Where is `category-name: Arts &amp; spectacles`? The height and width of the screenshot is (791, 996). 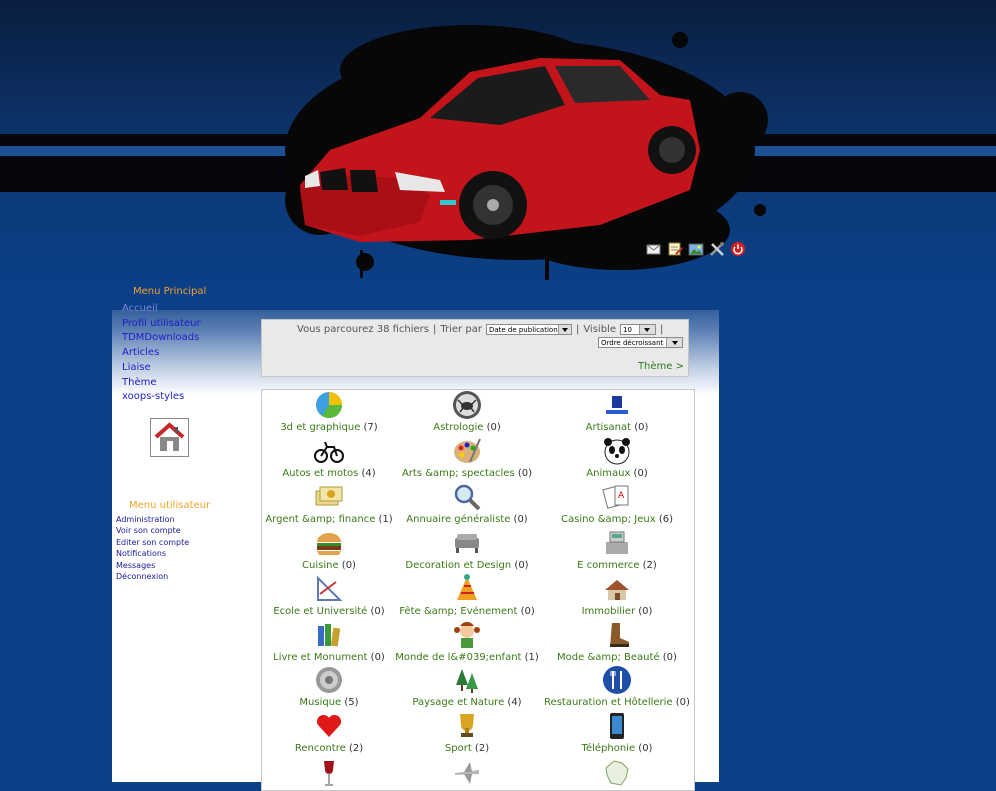 category-name: Arts &amp; spectacles is located at coordinates (458, 473).